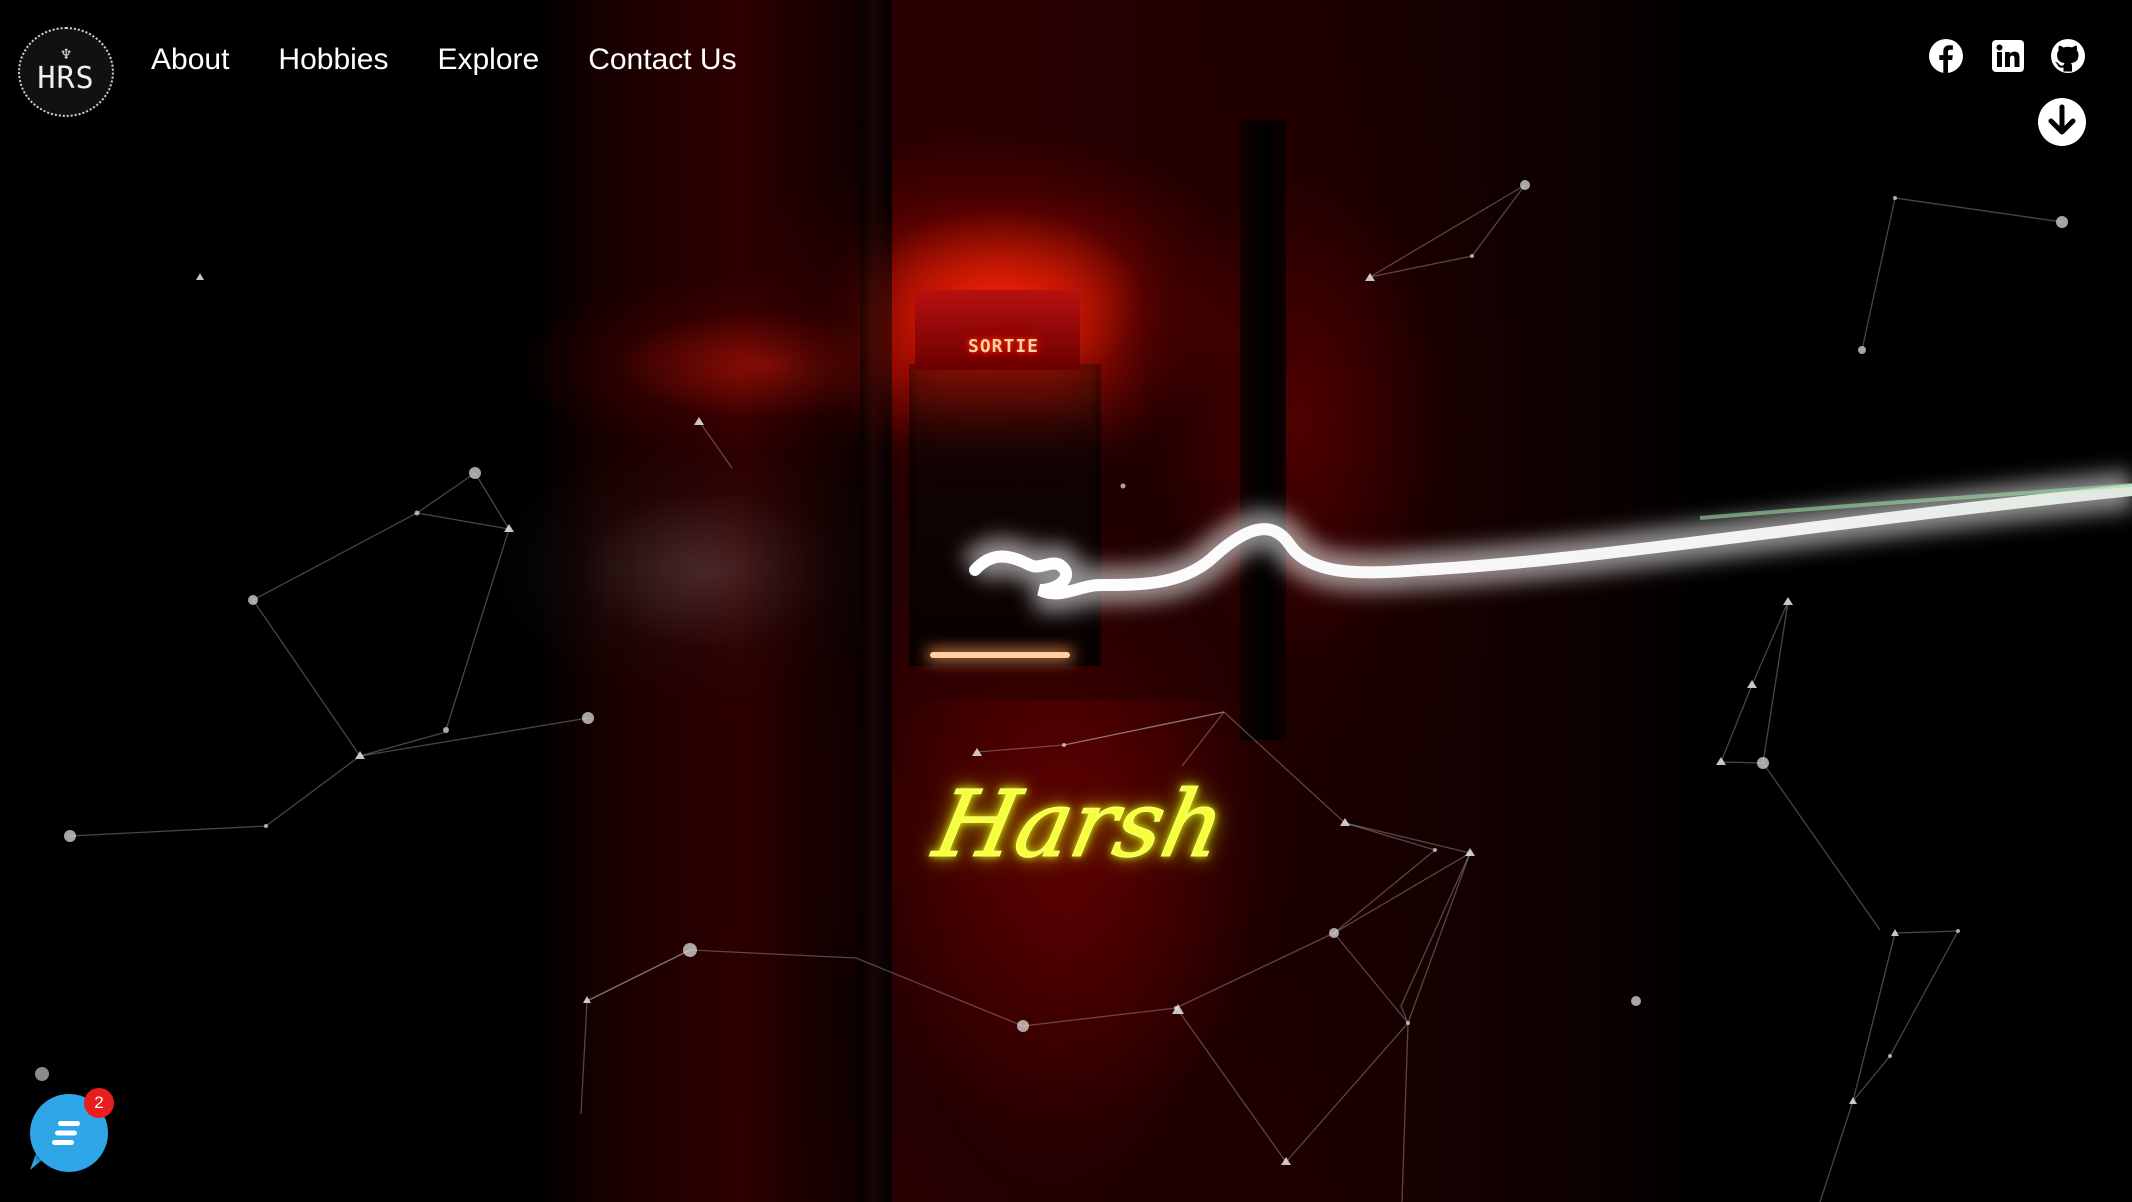  I want to click on nav-link-hobbies: Hobbies, so click(333, 60).